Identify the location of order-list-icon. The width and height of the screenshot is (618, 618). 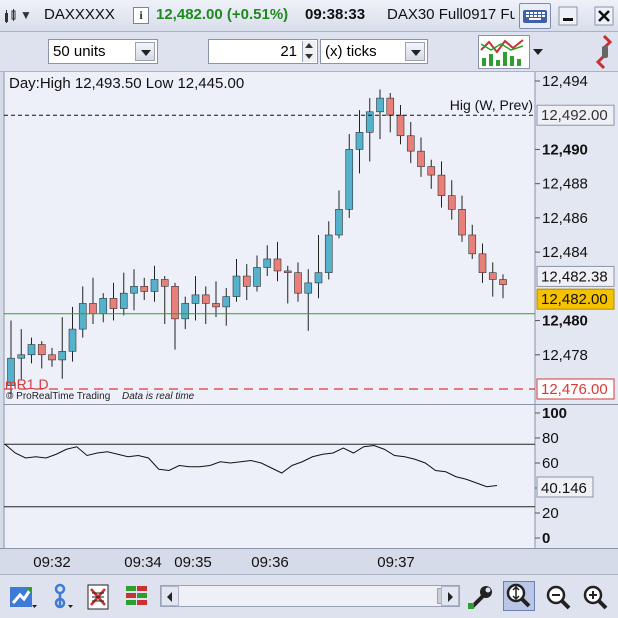
(99, 597).